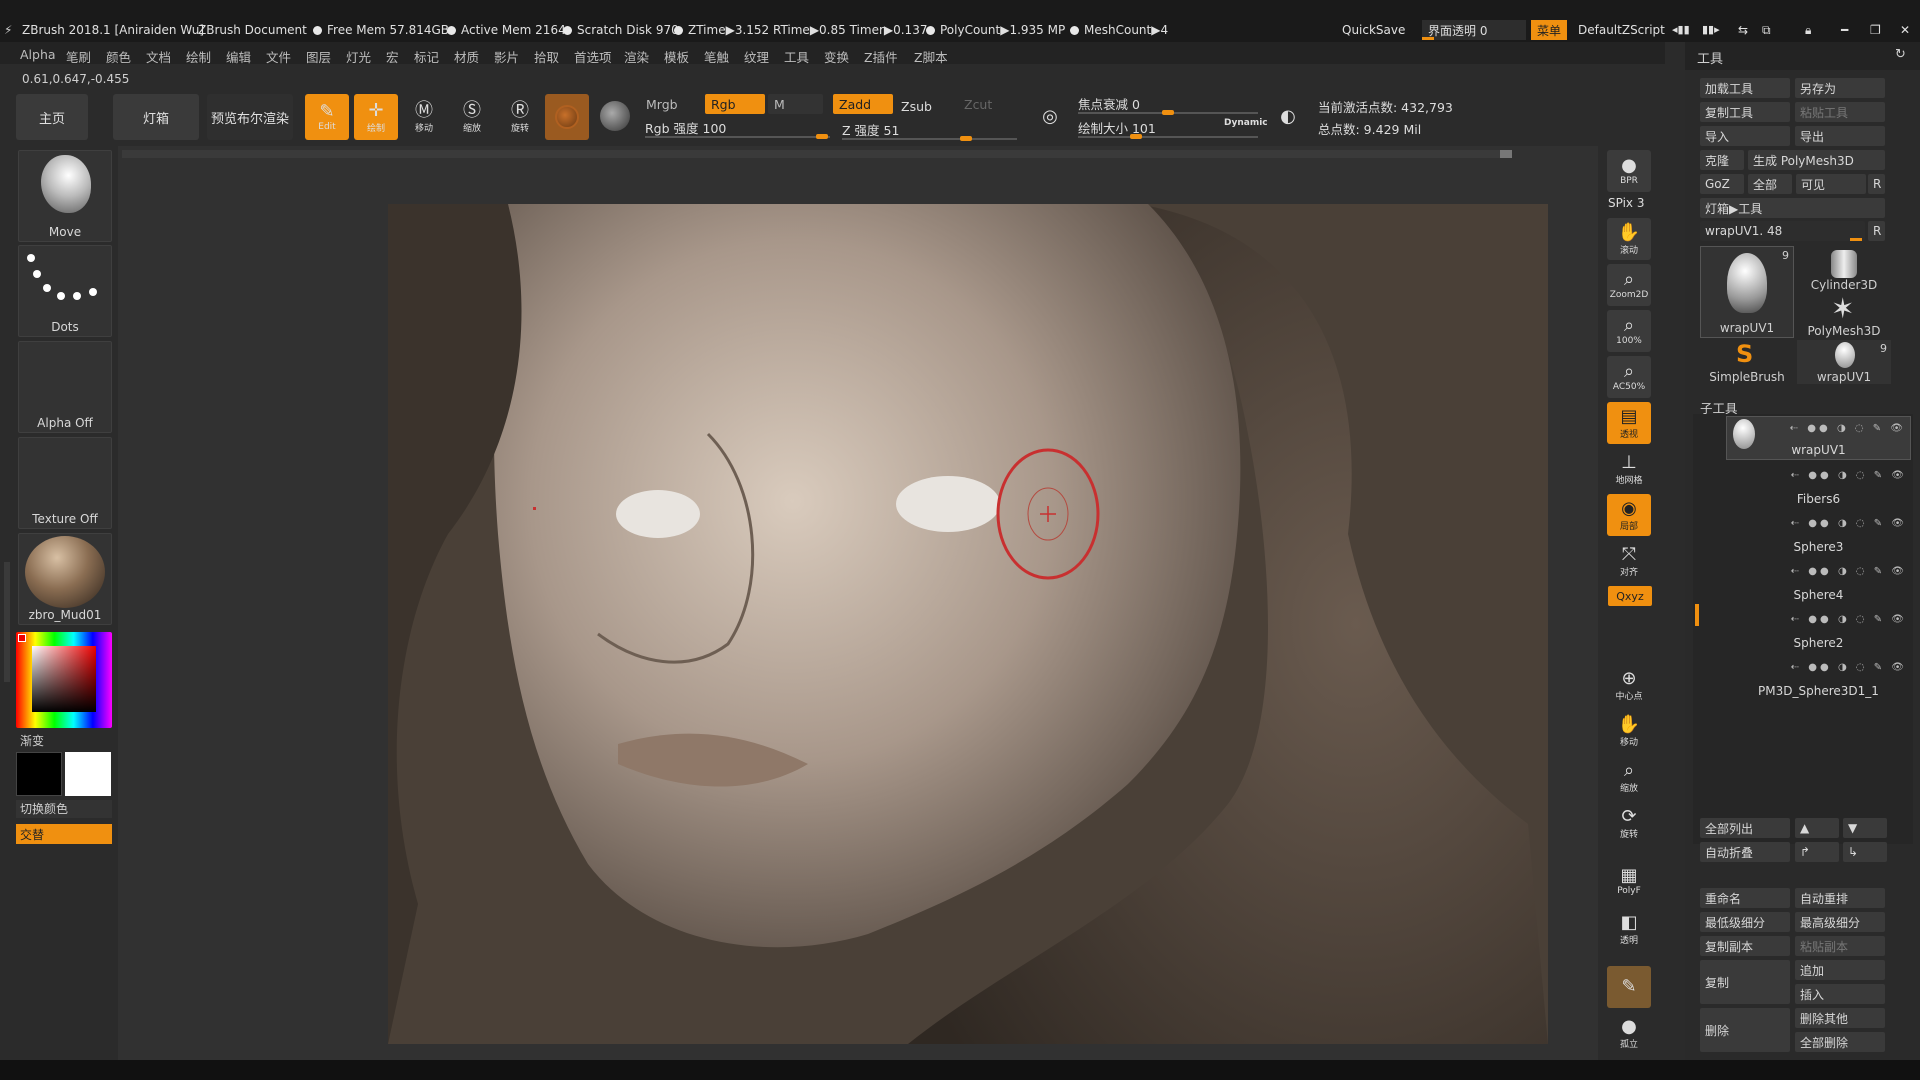 The width and height of the screenshot is (1920, 1080). I want to click on rgb-intensity-track, so click(737, 137).